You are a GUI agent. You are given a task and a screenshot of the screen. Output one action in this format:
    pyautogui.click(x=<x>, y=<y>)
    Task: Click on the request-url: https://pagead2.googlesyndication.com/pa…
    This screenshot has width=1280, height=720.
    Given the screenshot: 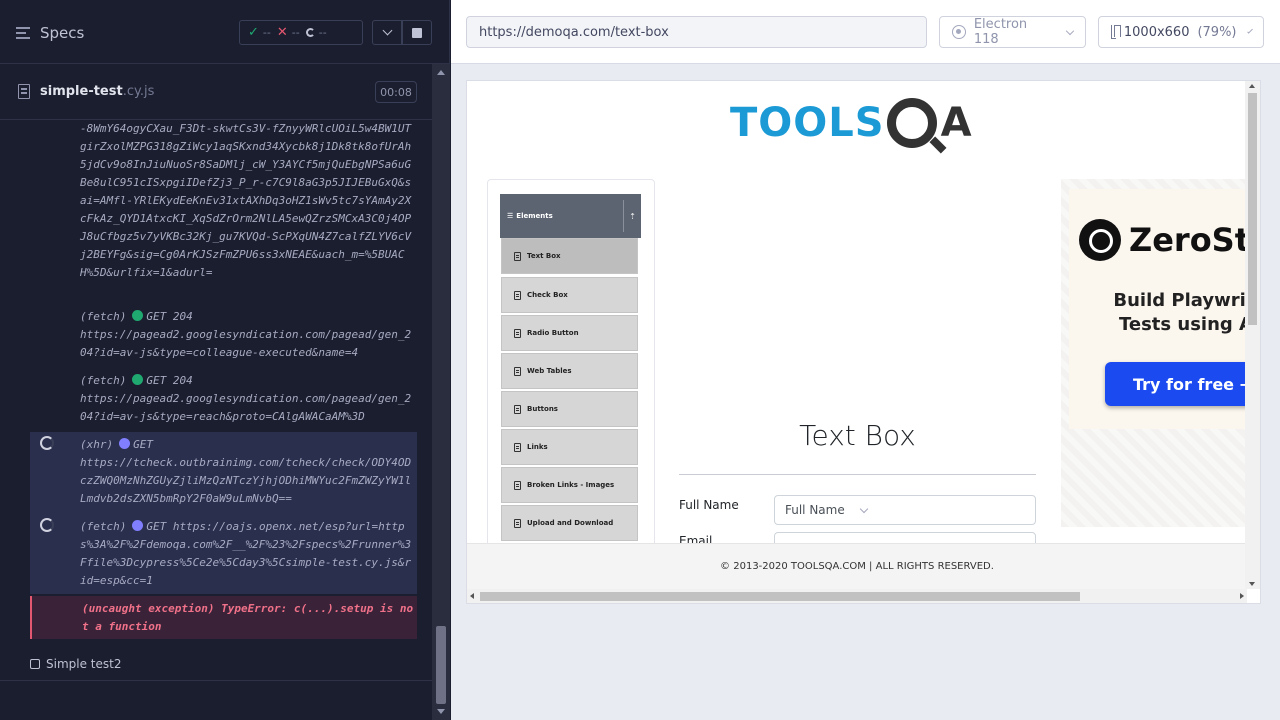 What is the action you would take?
    pyautogui.click(x=246, y=343)
    